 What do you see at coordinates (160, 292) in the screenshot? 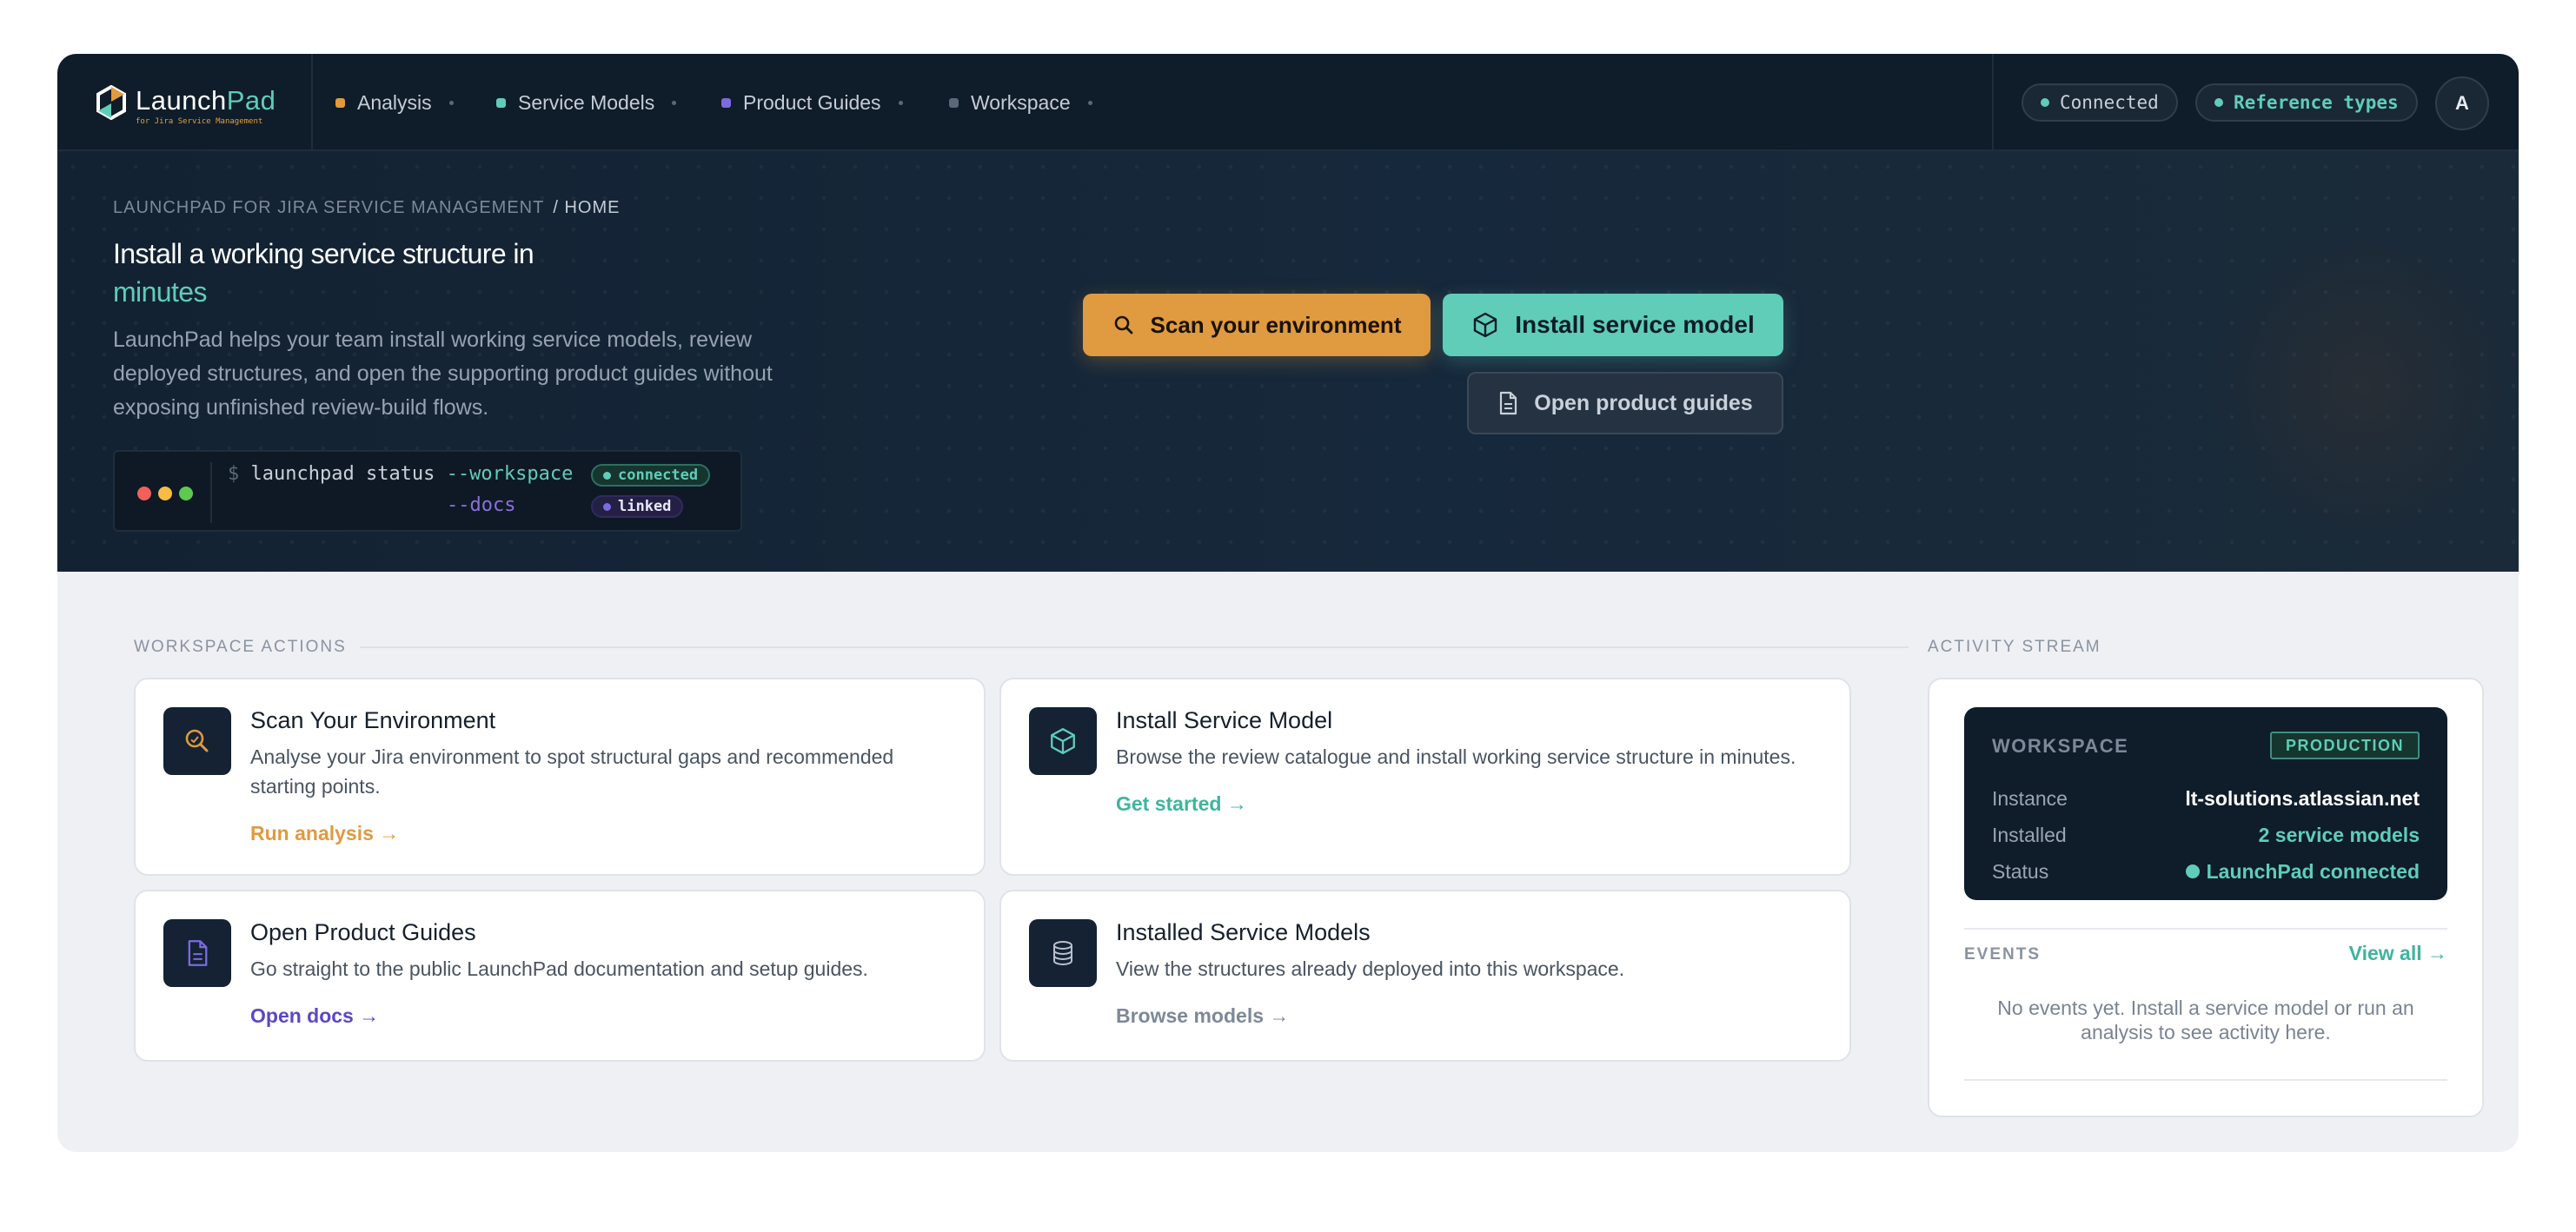
I see `title-accent: minutes` at bounding box center [160, 292].